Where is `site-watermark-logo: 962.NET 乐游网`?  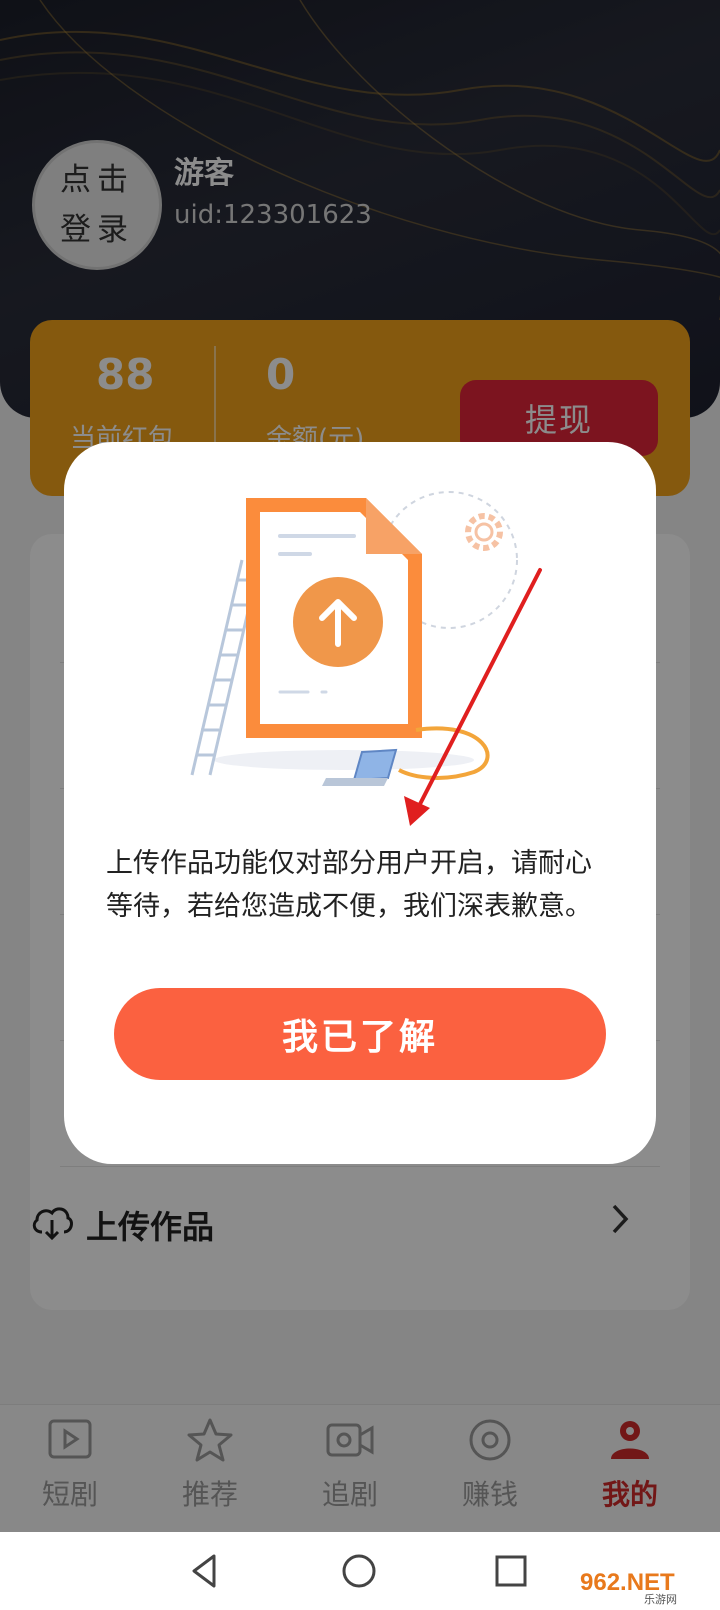
site-watermark-logo: 962.NET 乐游网 is located at coordinates (639, 1585).